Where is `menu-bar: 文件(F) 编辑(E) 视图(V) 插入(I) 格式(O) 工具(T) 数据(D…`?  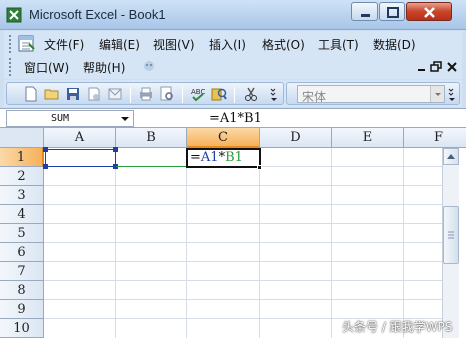
menu-bar: 文件(F) 编辑(E) 视图(V) 插入(I) 格式(O) 工具(T) 数据(D… is located at coordinates (233, 55).